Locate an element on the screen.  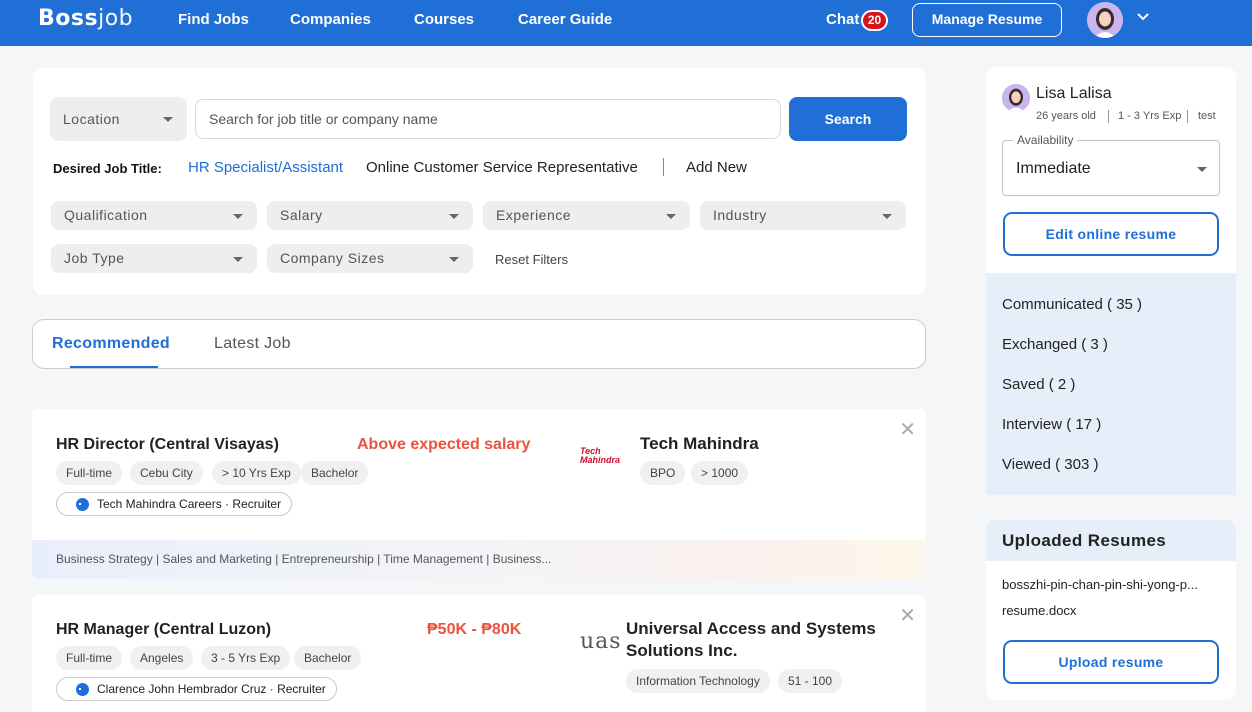
job-search-input: Search for job title or company name is located at coordinates (488, 119).